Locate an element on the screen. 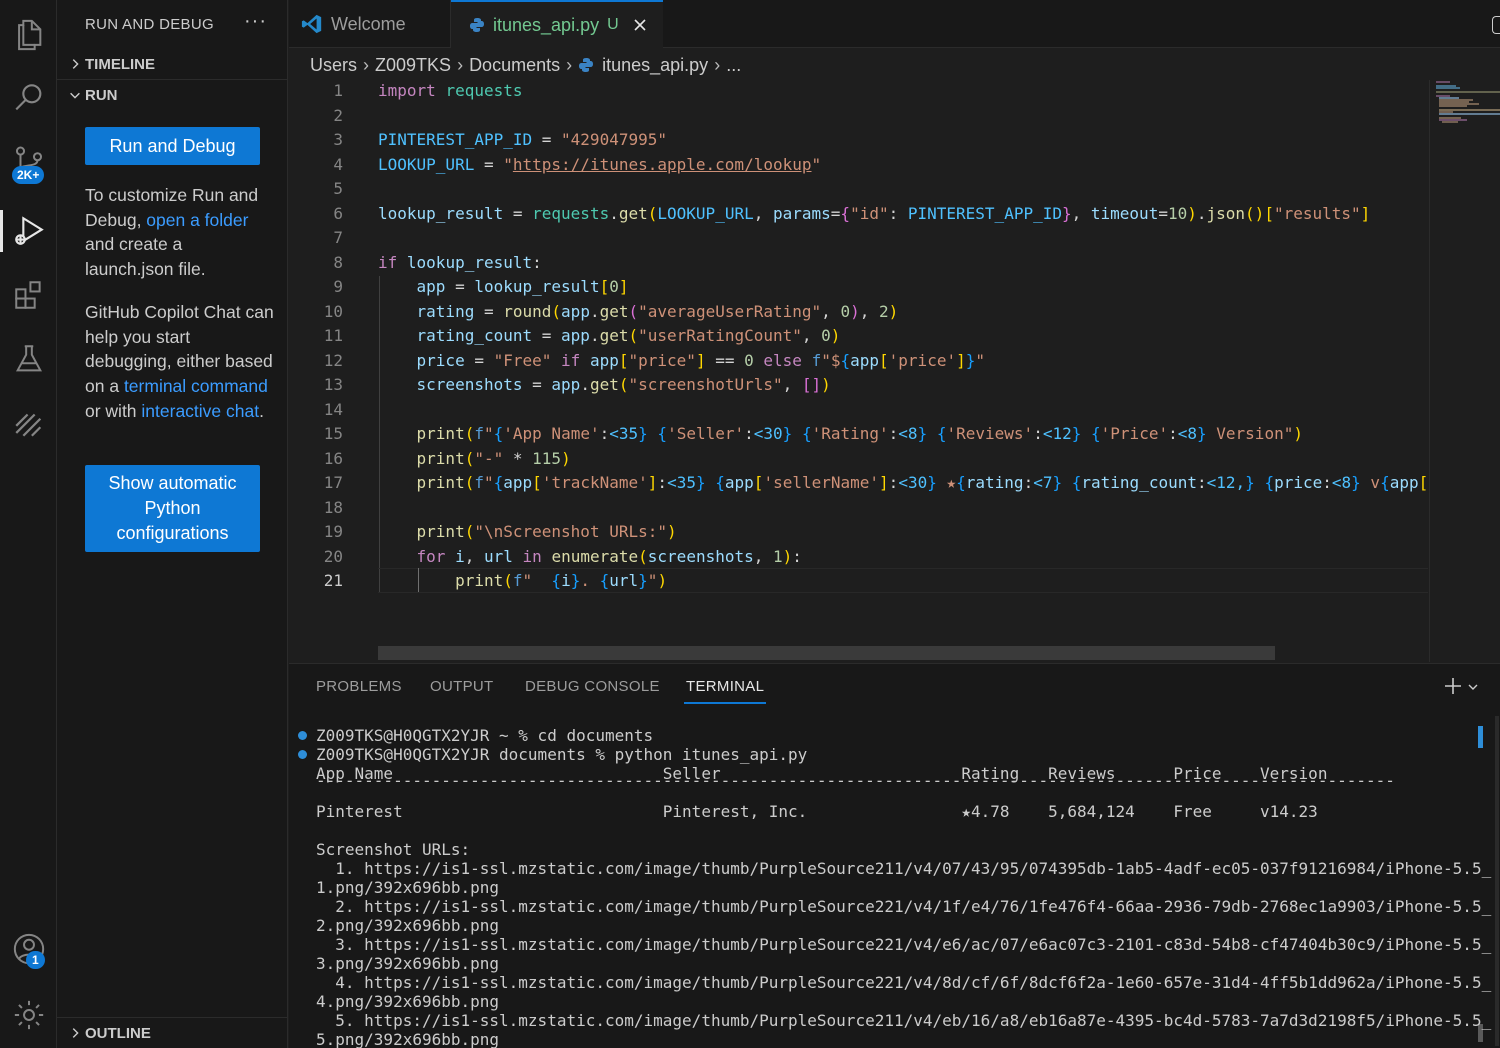  line-number: 20 is located at coordinates (333, 556).